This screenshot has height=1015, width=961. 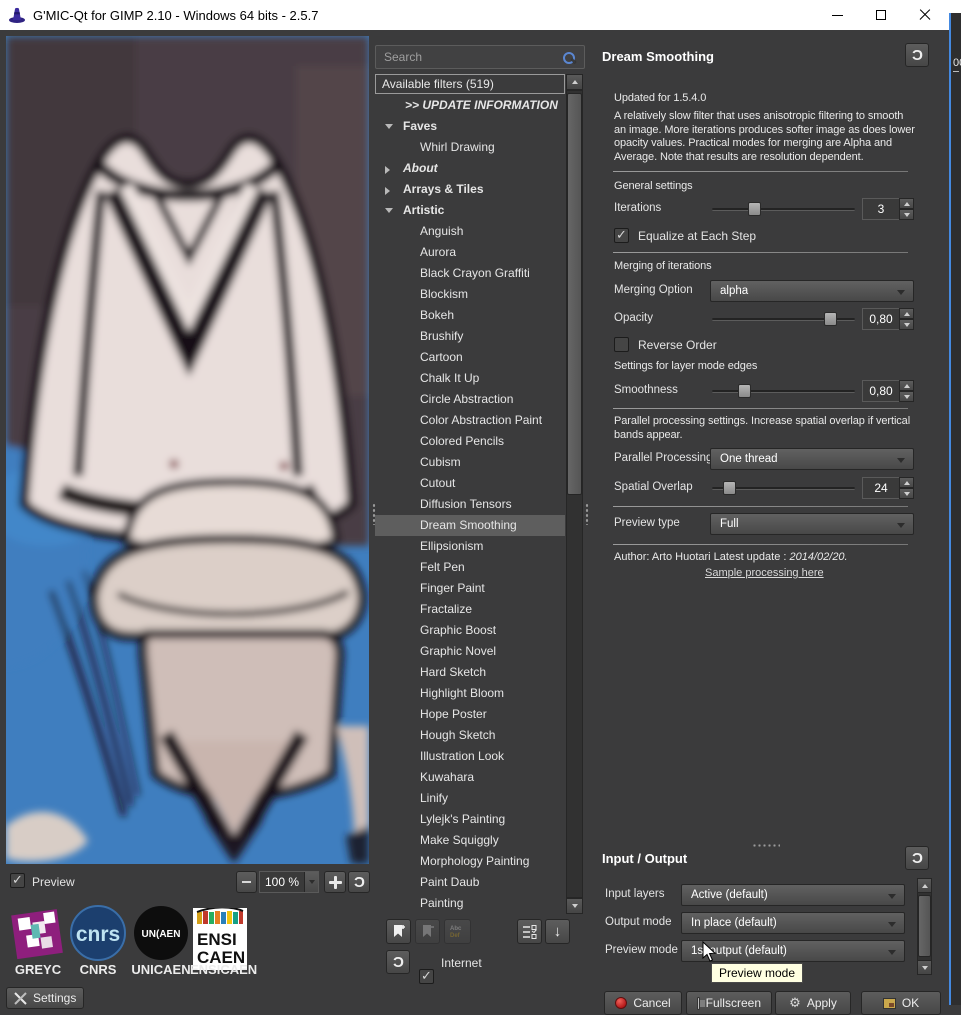 I want to click on filter-item: Kuwahara, so click(x=470, y=777).